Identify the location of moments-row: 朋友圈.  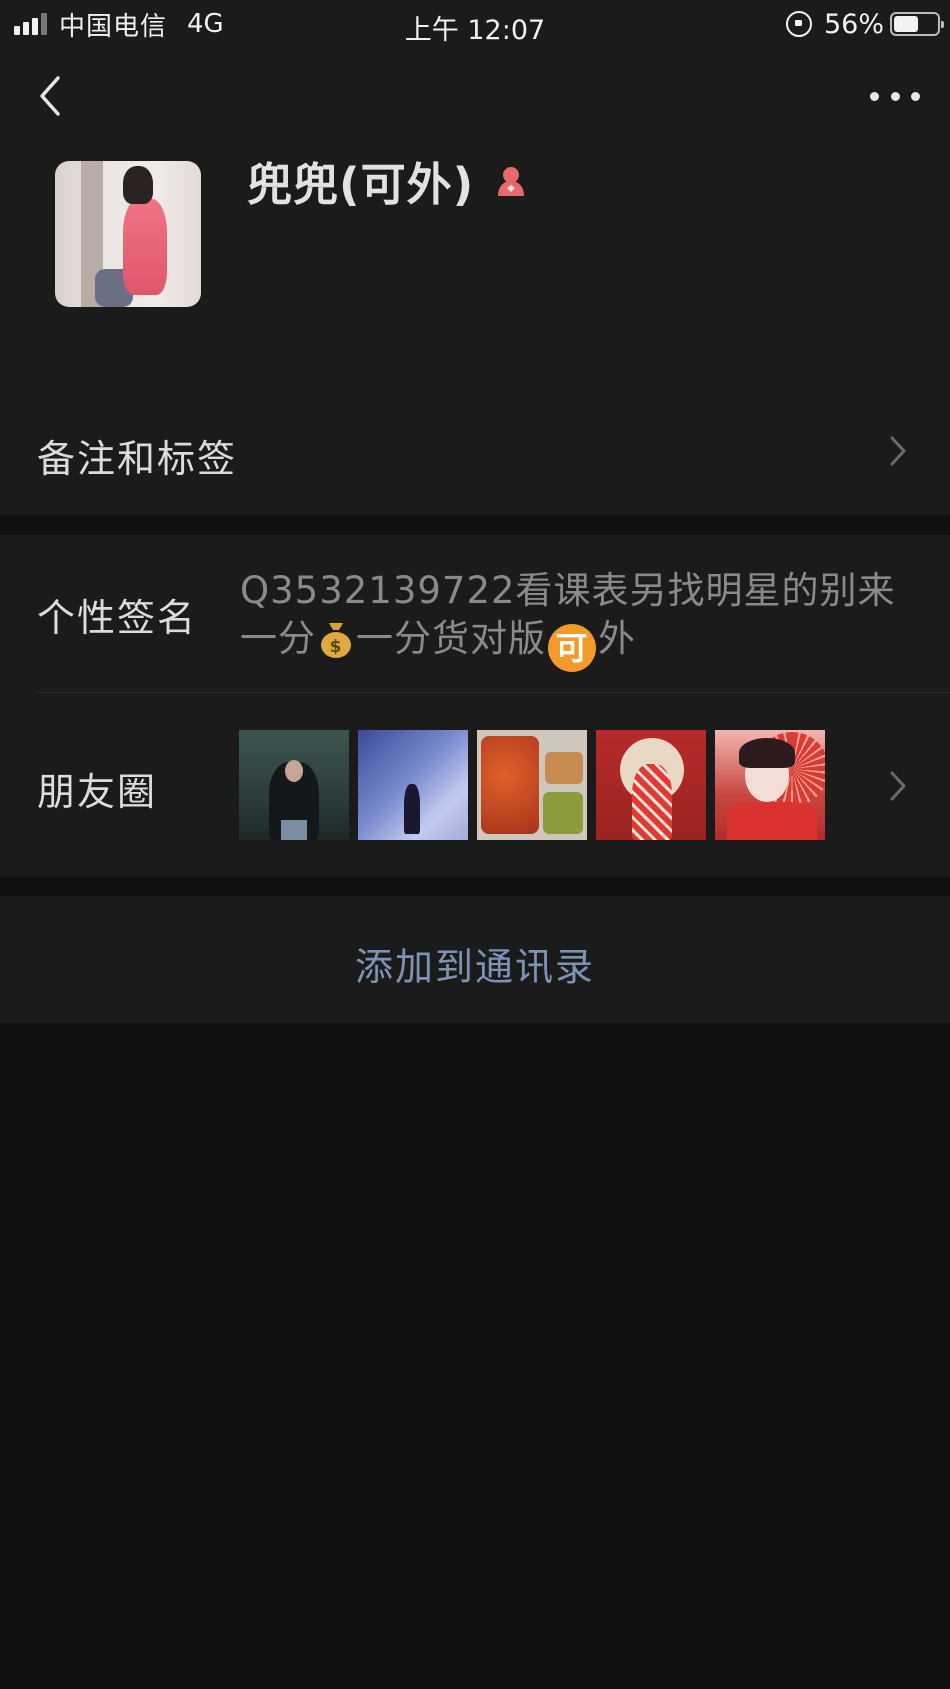
(475, 785).